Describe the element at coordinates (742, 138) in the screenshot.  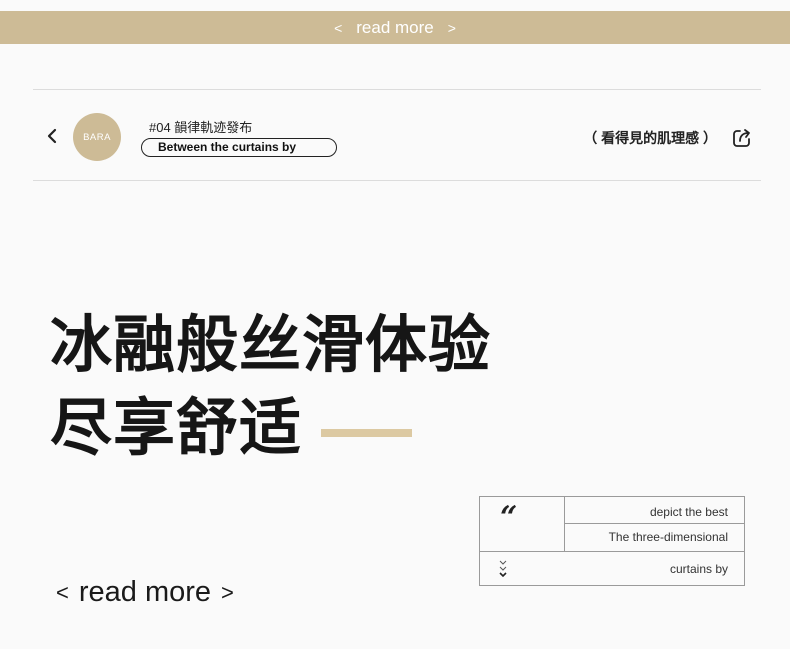
I see `share-icon` at that location.